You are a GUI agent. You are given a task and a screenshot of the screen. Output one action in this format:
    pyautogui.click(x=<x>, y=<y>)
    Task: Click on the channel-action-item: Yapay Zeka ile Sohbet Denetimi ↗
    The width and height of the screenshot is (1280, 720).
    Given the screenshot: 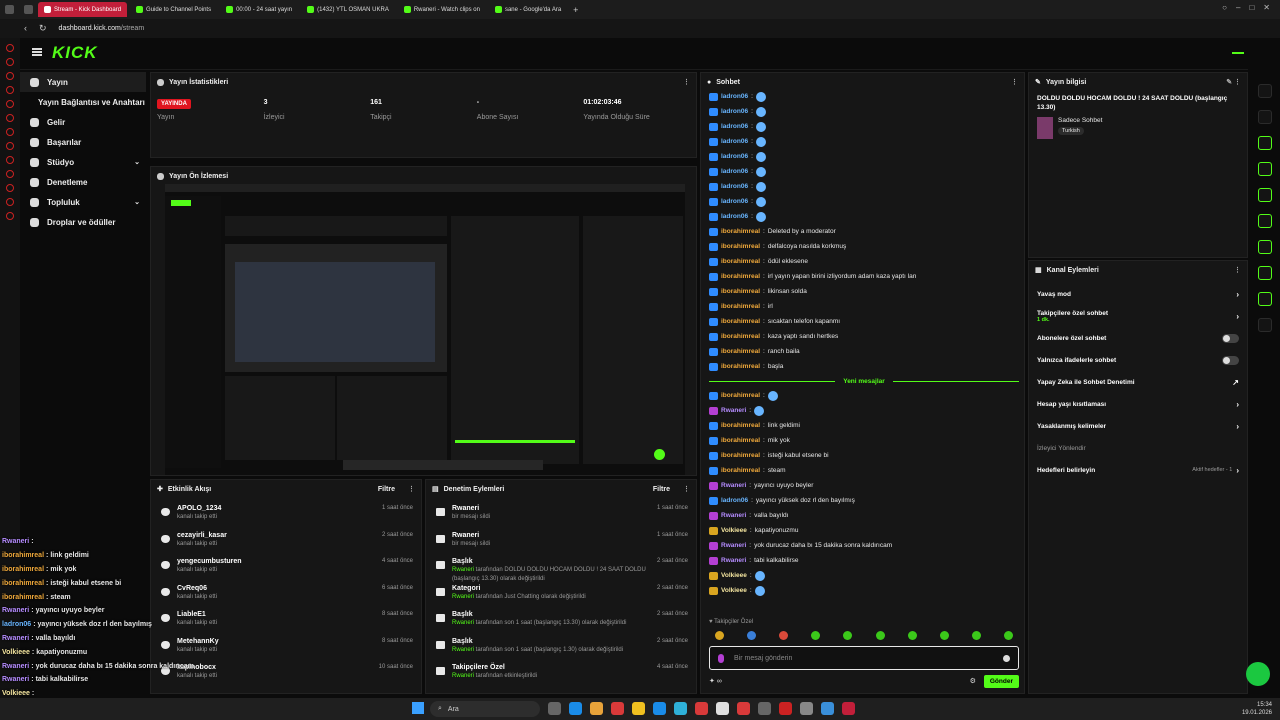 What is the action you would take?
    pyautogui.click(x=1138, y=382)
    